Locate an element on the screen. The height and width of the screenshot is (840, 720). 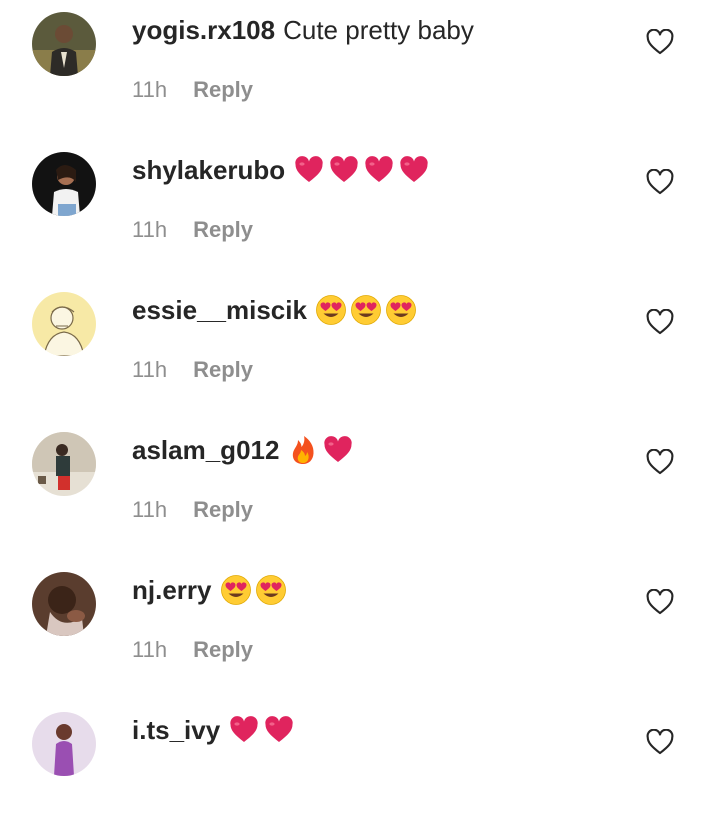
comment-text: Cute pretty baby is located at coordinates (378, 30).